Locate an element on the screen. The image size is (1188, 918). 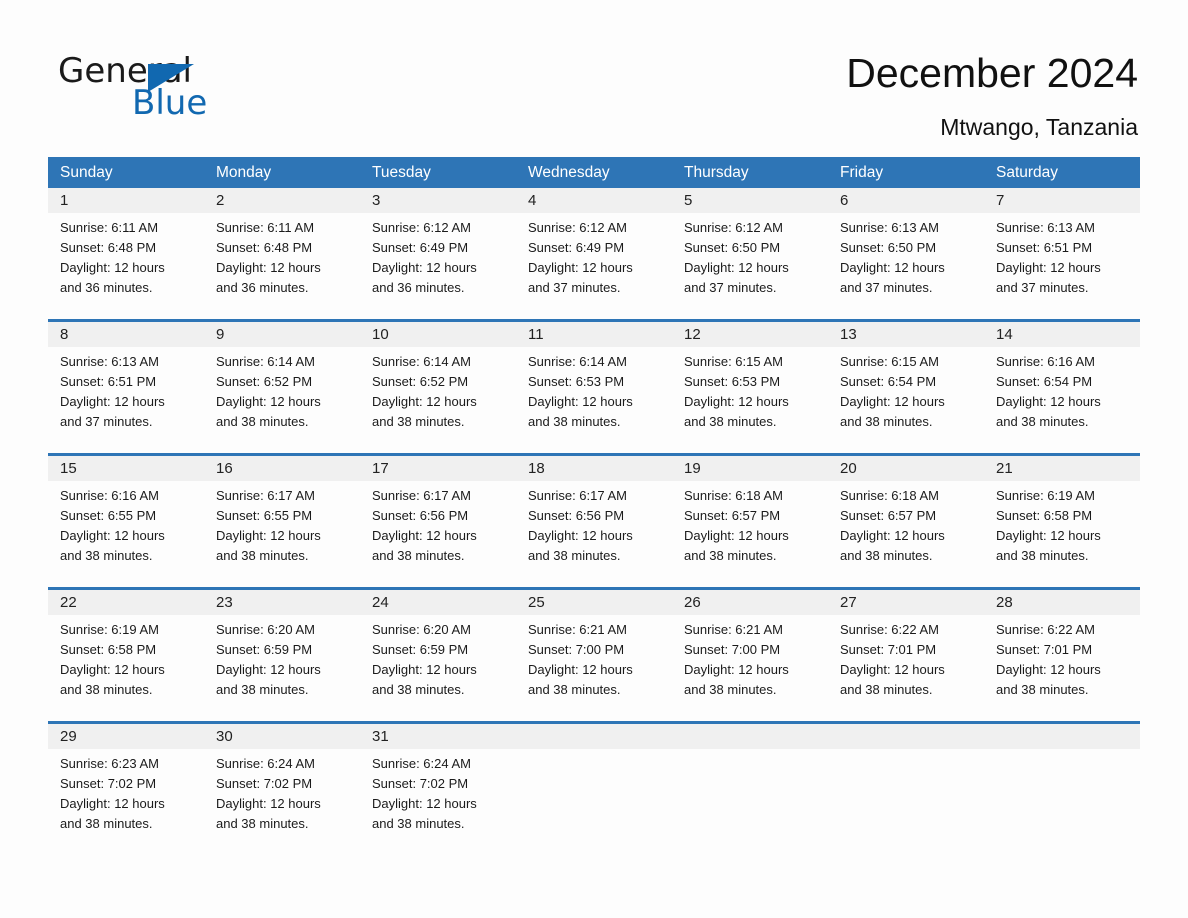
weekday-header-sunday: Sunday is located at coordinates (86, 172).